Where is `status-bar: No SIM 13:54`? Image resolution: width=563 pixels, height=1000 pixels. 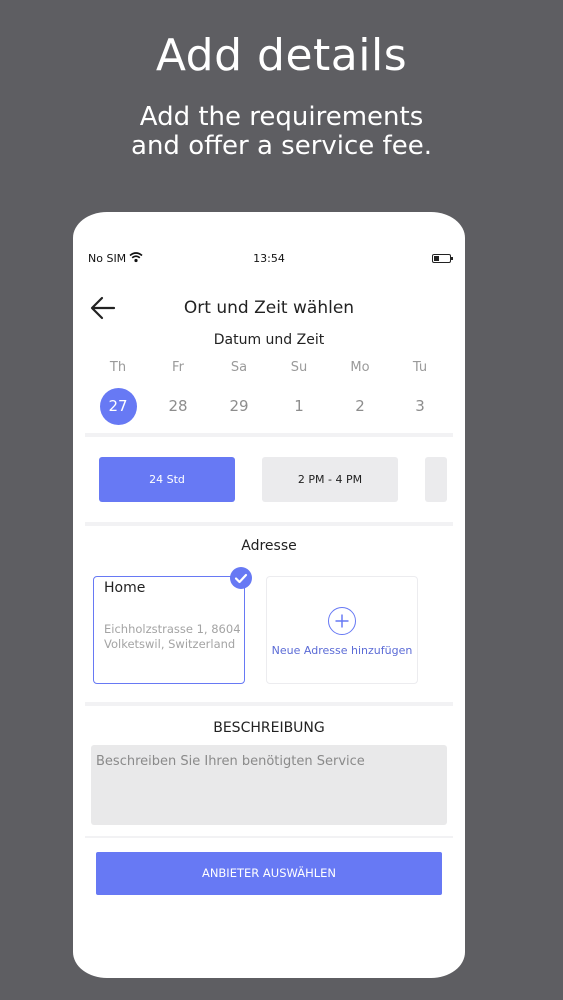 status-bar: No SIM 13:54 is located at coordinates (269, 260).